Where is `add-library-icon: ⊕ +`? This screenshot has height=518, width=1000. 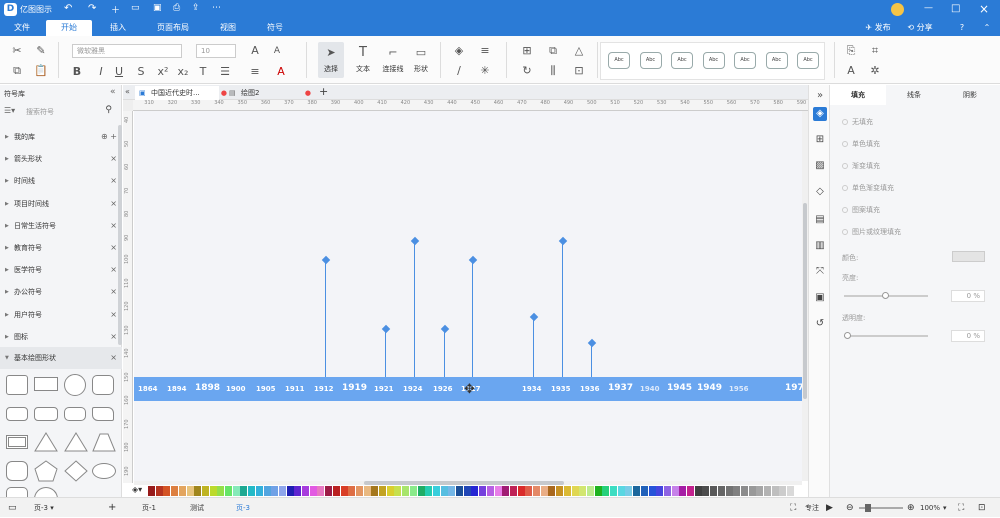
add-library-icon: ⊕ + is located at coordinates (109, 137).